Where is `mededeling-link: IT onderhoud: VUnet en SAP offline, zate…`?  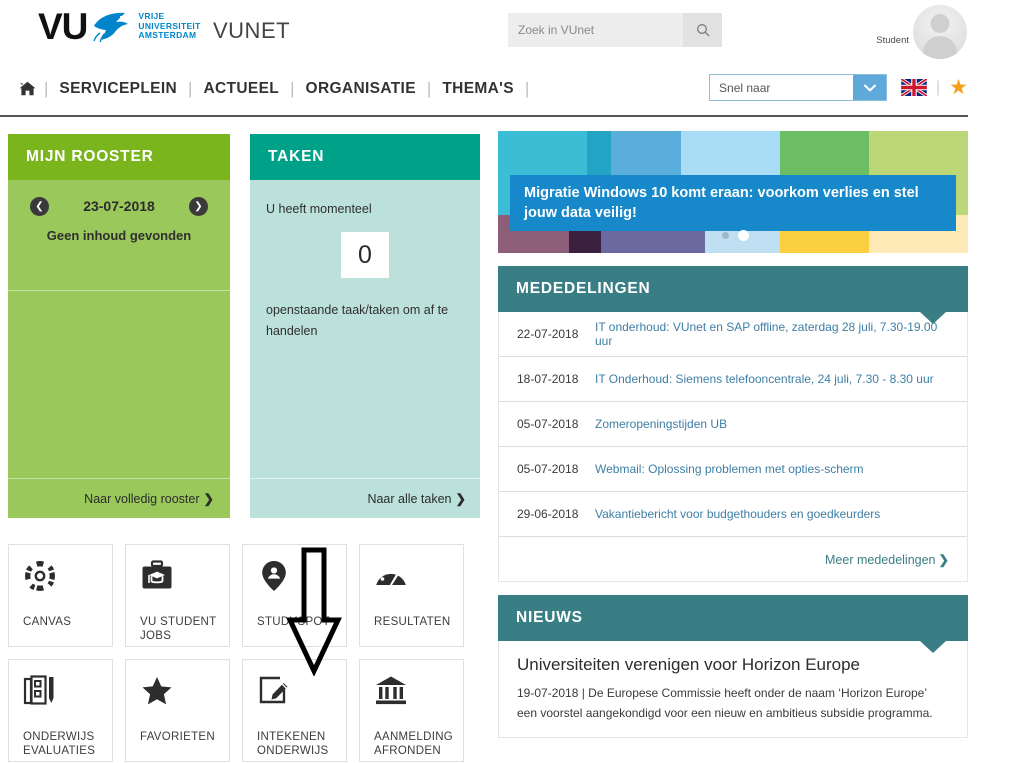
mededeling-link: IT onderhoud: VUnet en SAP offline, zate… is located at coordinates (772, 334).